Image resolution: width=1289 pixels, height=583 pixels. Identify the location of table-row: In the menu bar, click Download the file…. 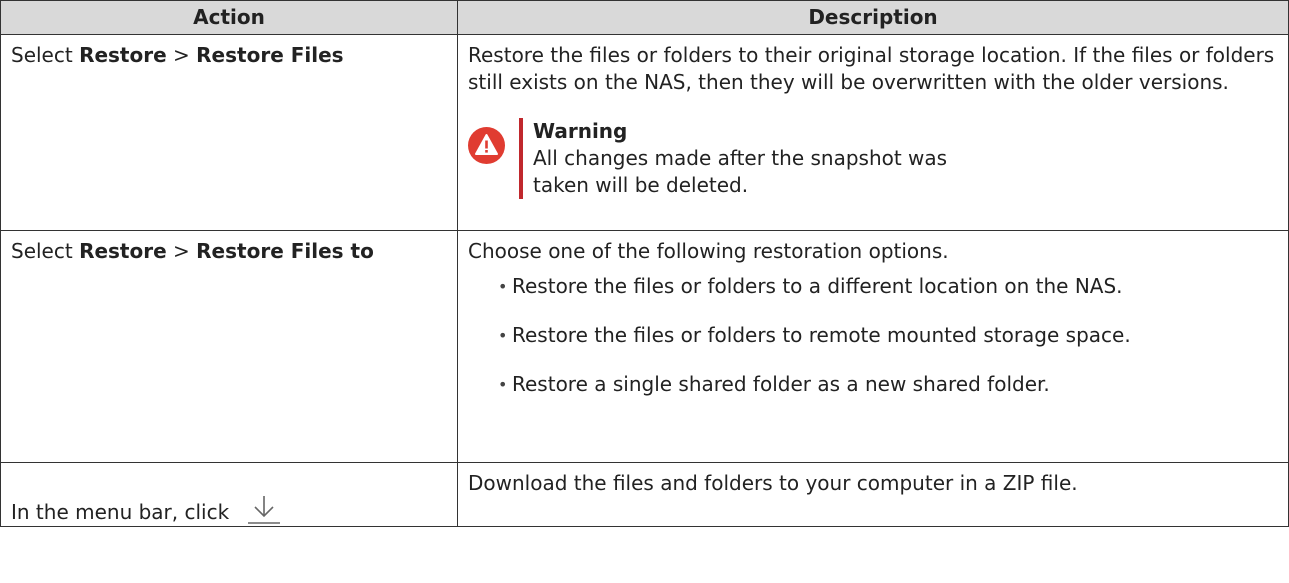
(644, 495).